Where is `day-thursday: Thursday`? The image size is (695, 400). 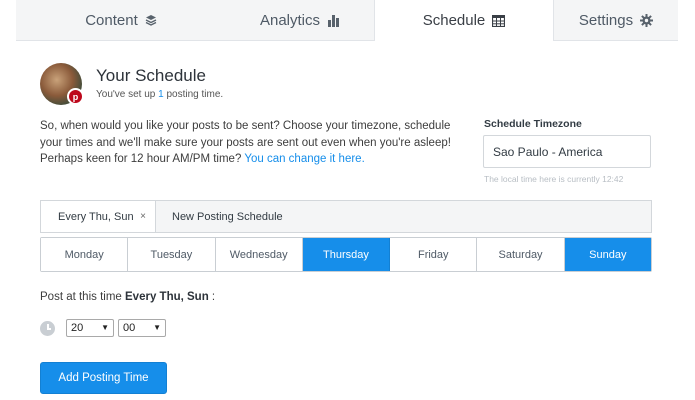
day-thursday: Thursday is located at coordinates (346, 254).